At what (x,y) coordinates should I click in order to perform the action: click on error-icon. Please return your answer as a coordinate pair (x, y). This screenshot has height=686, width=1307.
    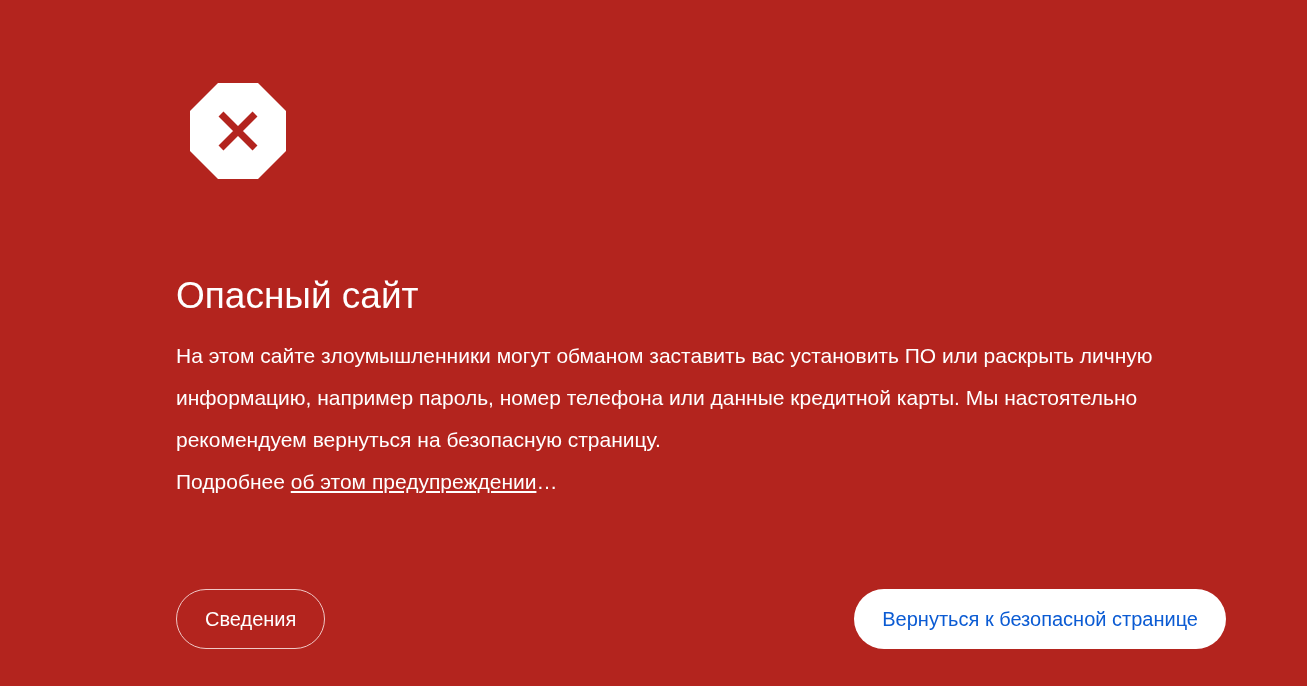
    Looking at the image, I should click on (238, 131).